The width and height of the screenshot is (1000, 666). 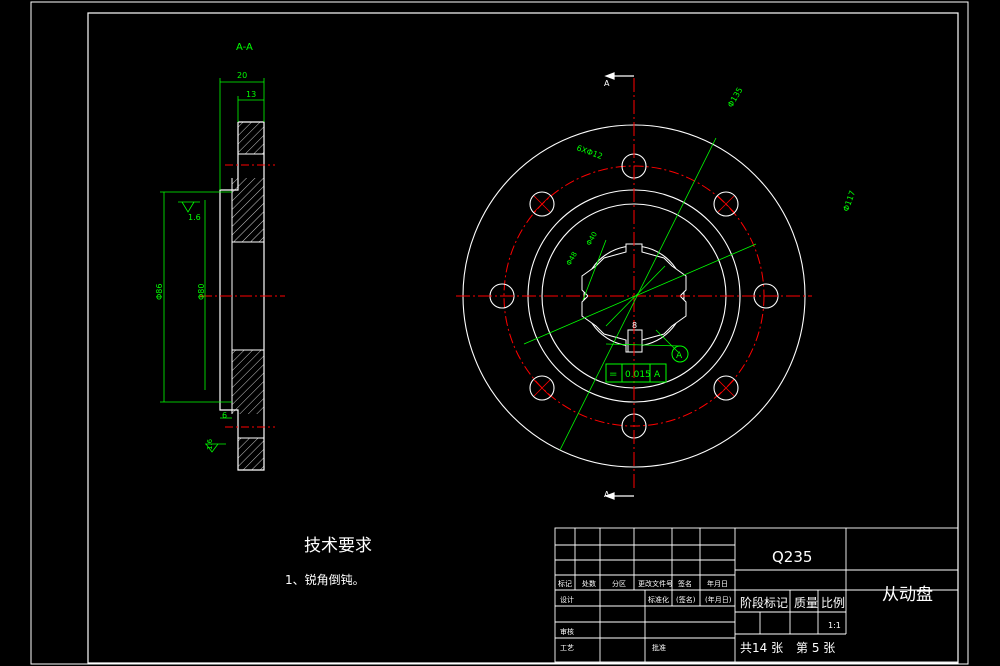 I want to click on dim-hole-pattern: 6XΦ12, so click(x=589, y=152).